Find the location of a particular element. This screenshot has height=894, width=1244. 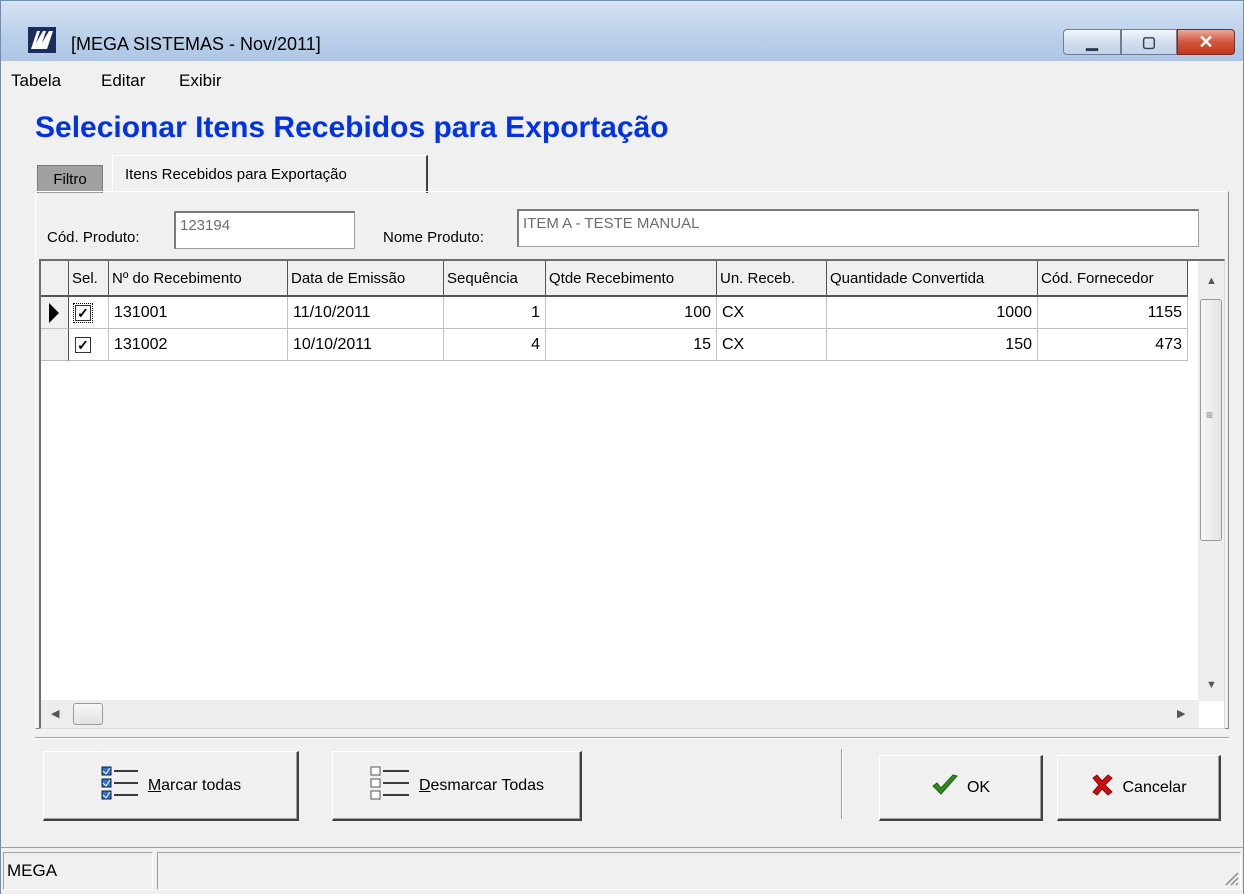

cell-fornecedor: 473 is located at coordinates (1113, 345).